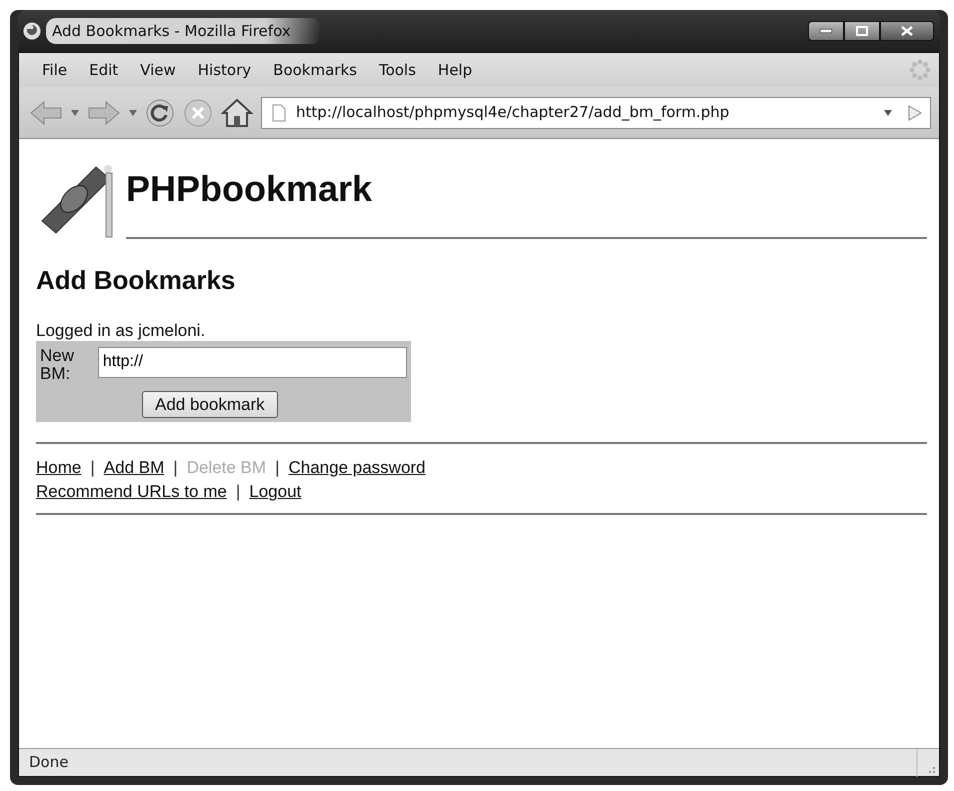 The width and height of the screenshot is (954, 791). Describe the element at coordinates (121, 331) in the screenshot. I see `login-status-text: Logged in as jcmeloni.` at that location.